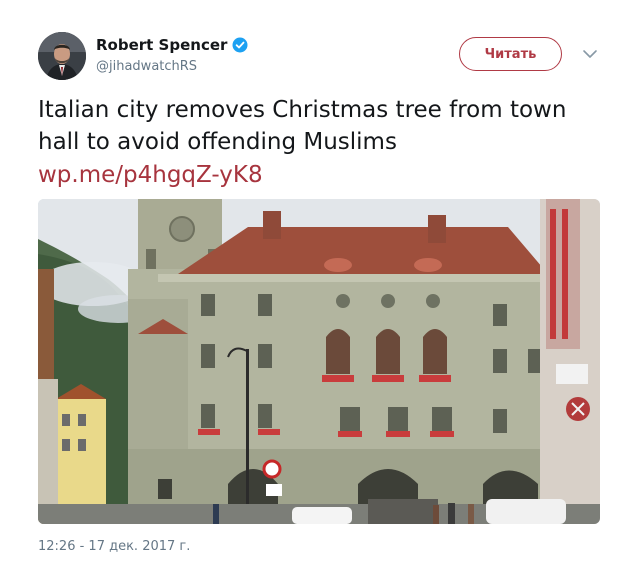 This screenshot has width=636, height=566. I want to click on tweet-timestamp: 12:26 - 17 дек. 2017 г., so click(114, 546).